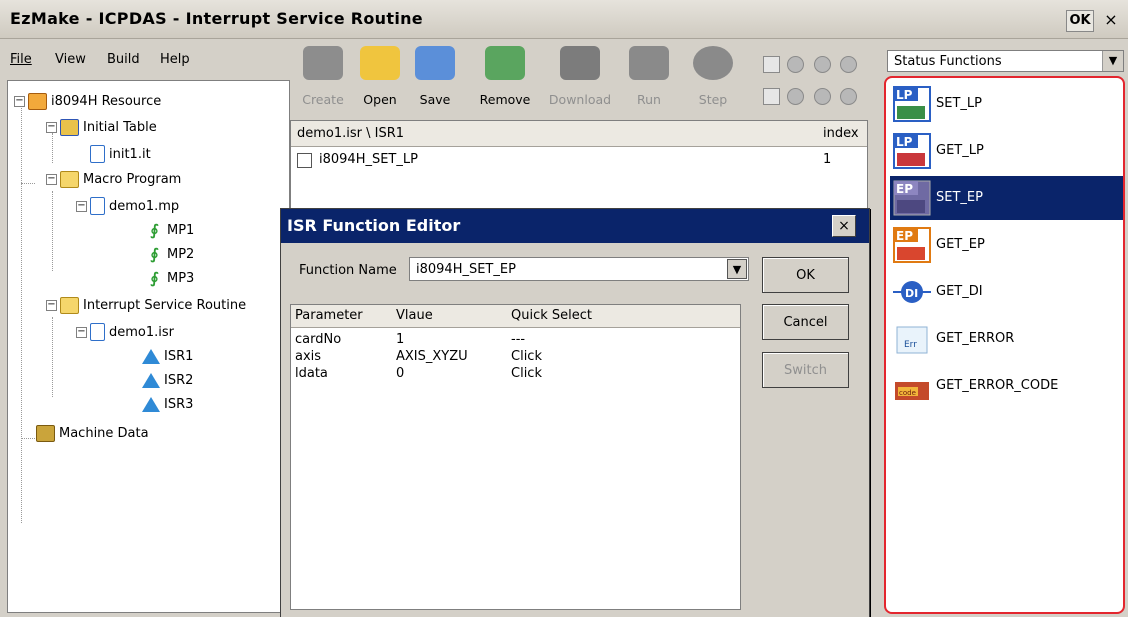 Image resolution: width=1128 pixels, height=617 pixels. Describe the element at coordinates (323, 63) in the screenshot. I see `create-icon` at that location.